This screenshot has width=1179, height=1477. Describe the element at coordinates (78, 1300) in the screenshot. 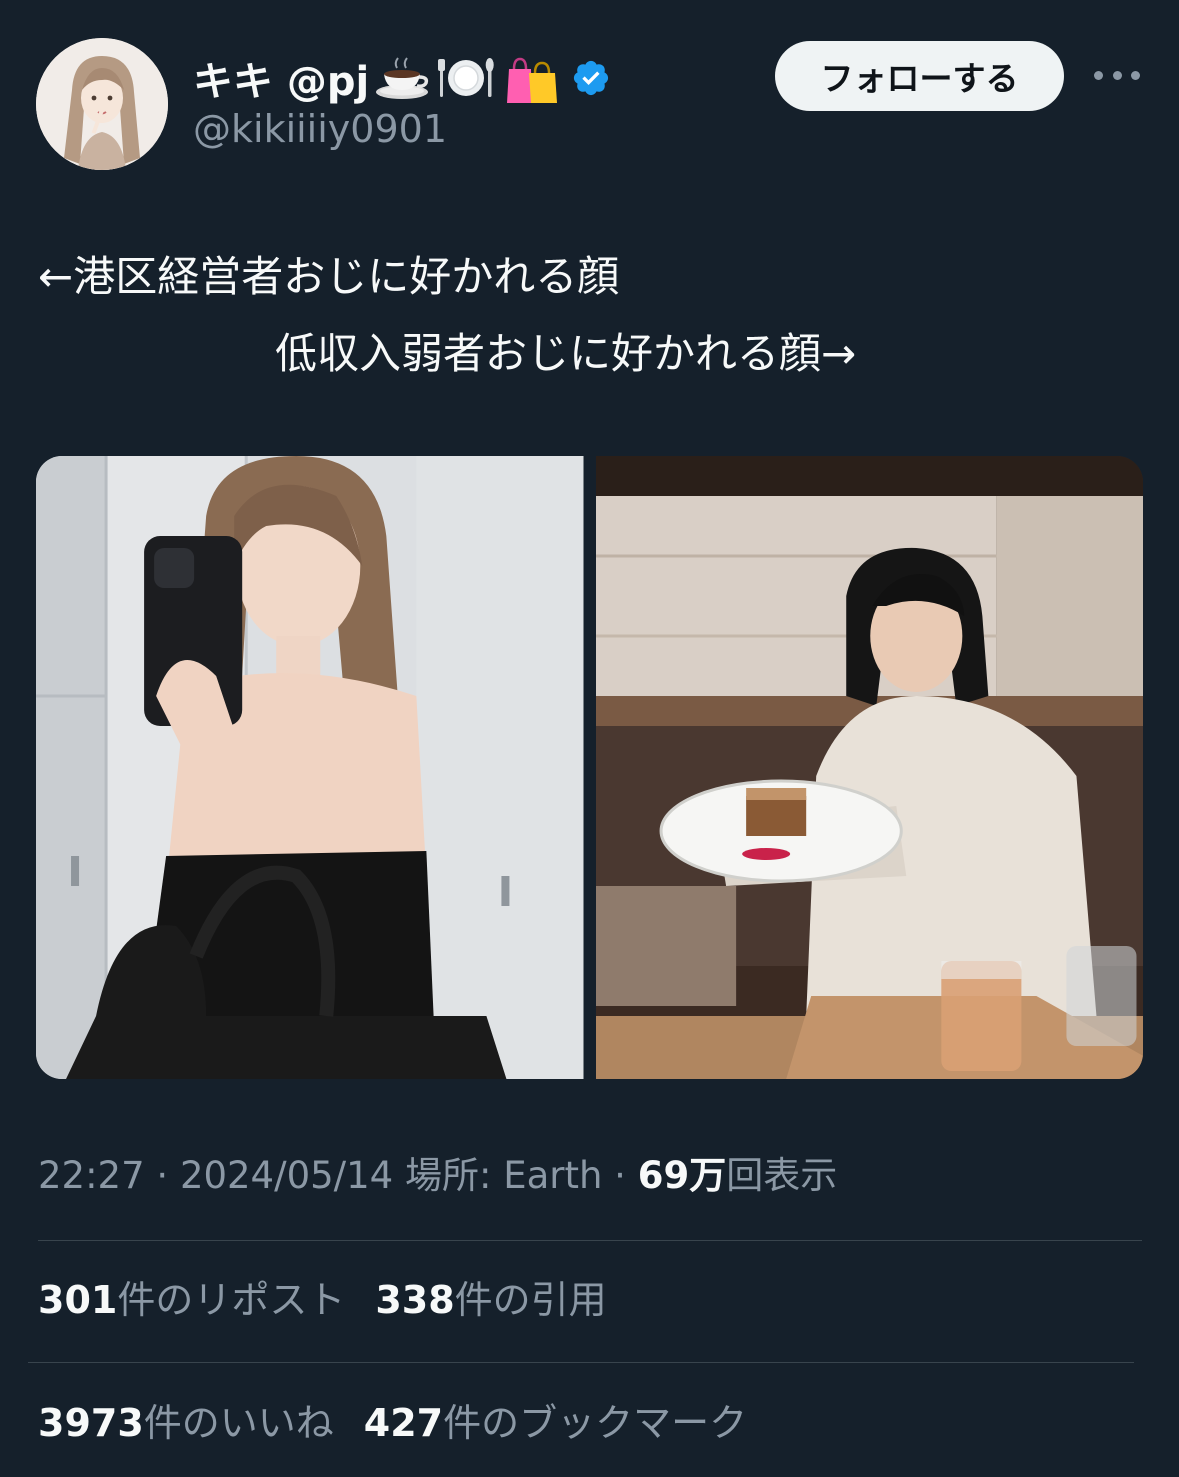

I see `reposts-count: 301` at that location.